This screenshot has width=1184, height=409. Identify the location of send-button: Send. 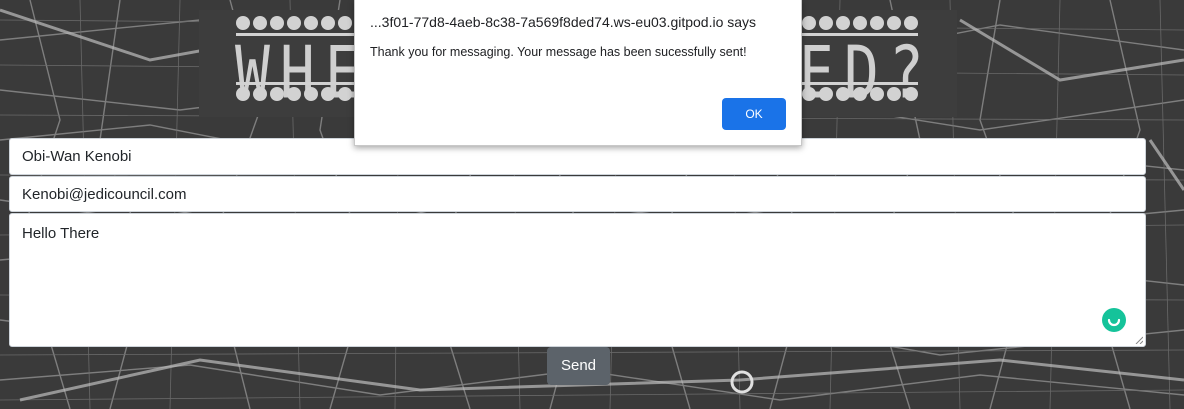
(578, 366).